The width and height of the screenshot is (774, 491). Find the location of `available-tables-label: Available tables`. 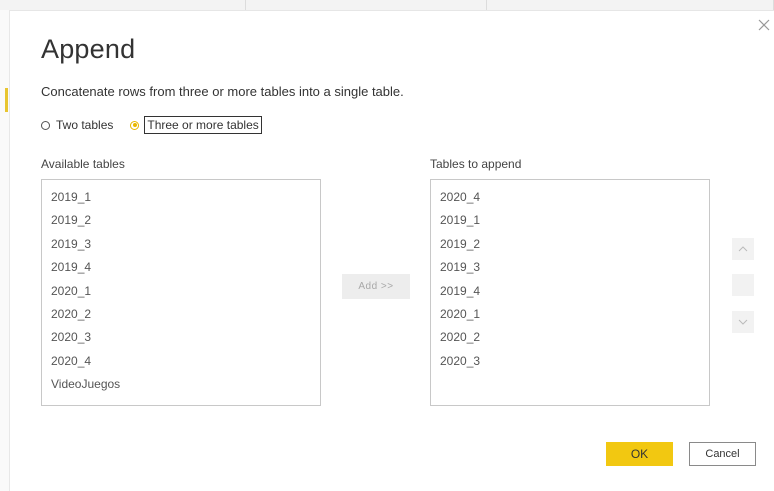

available-tables-label: Available tables is located at coordinates (83, 164).